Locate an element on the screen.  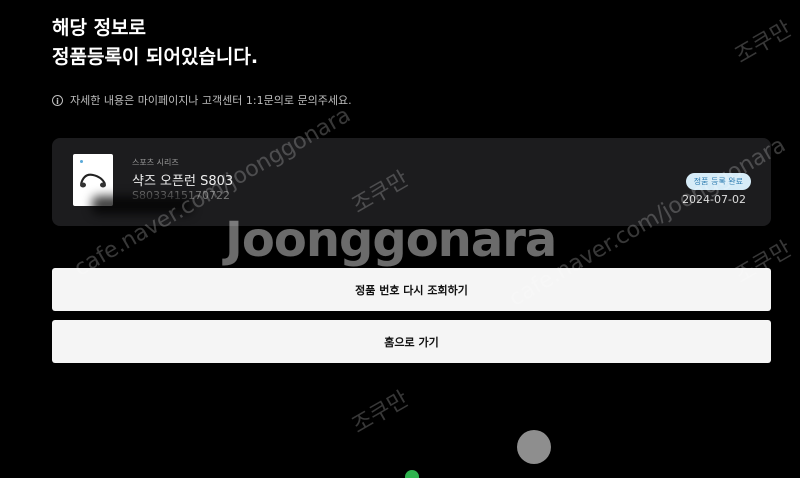
page-heading: 해당 정보로 정품등록이 되어있습니다. is located at coordinates (155, 43).